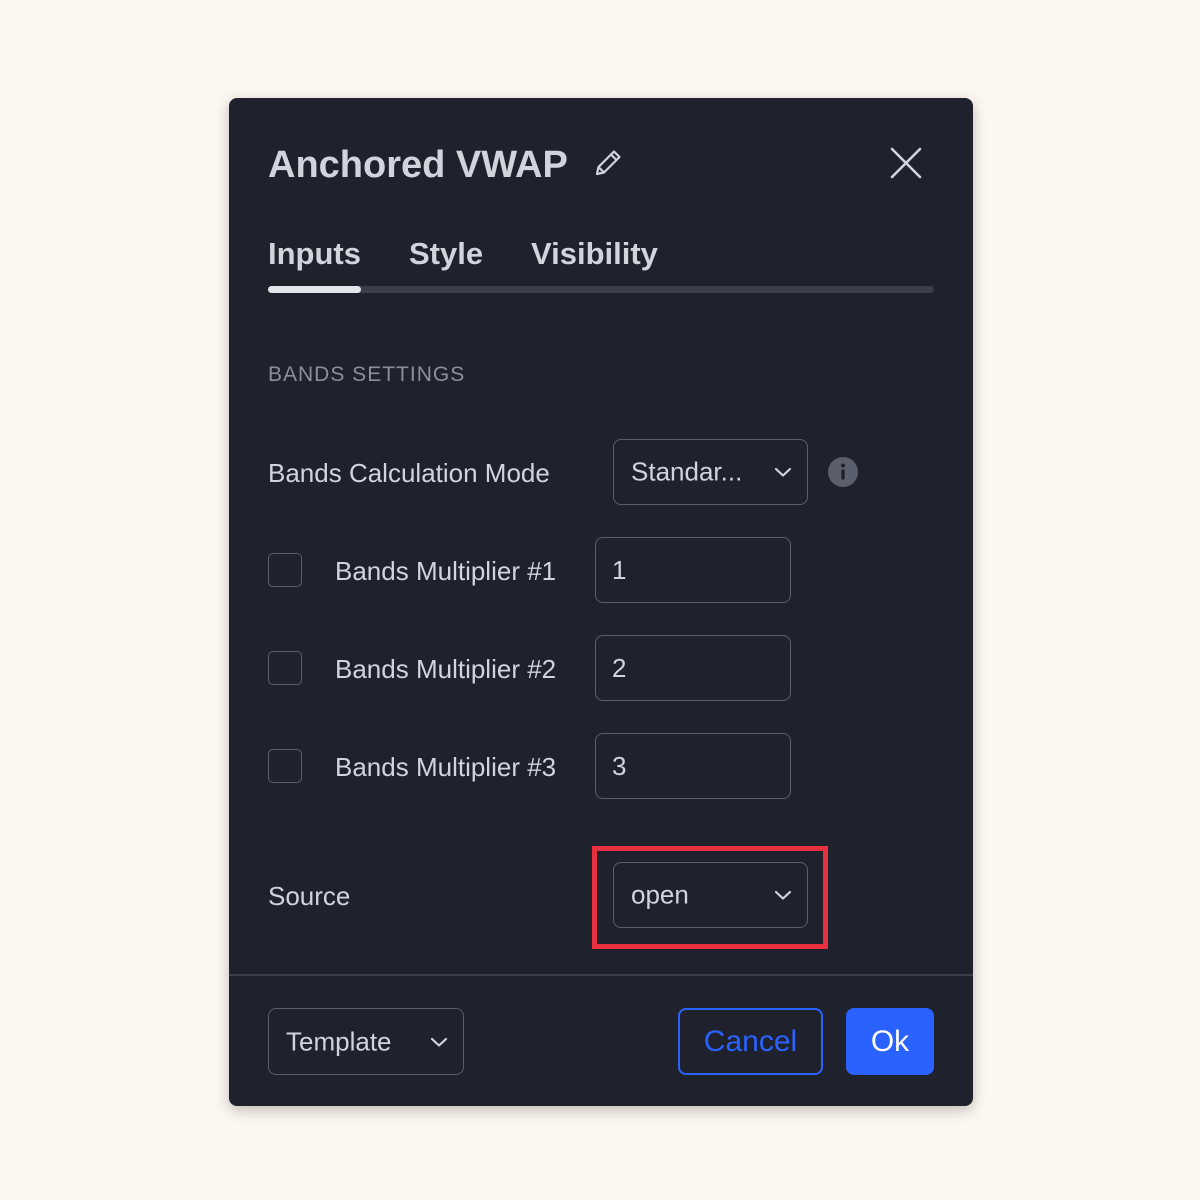 Image resolution: width=1200 pixels, height=1200 pixels. What do you see at coordinates (446, 254) in the screenshot?
I see `tab-style: Style` at bounding box center [446, 254].